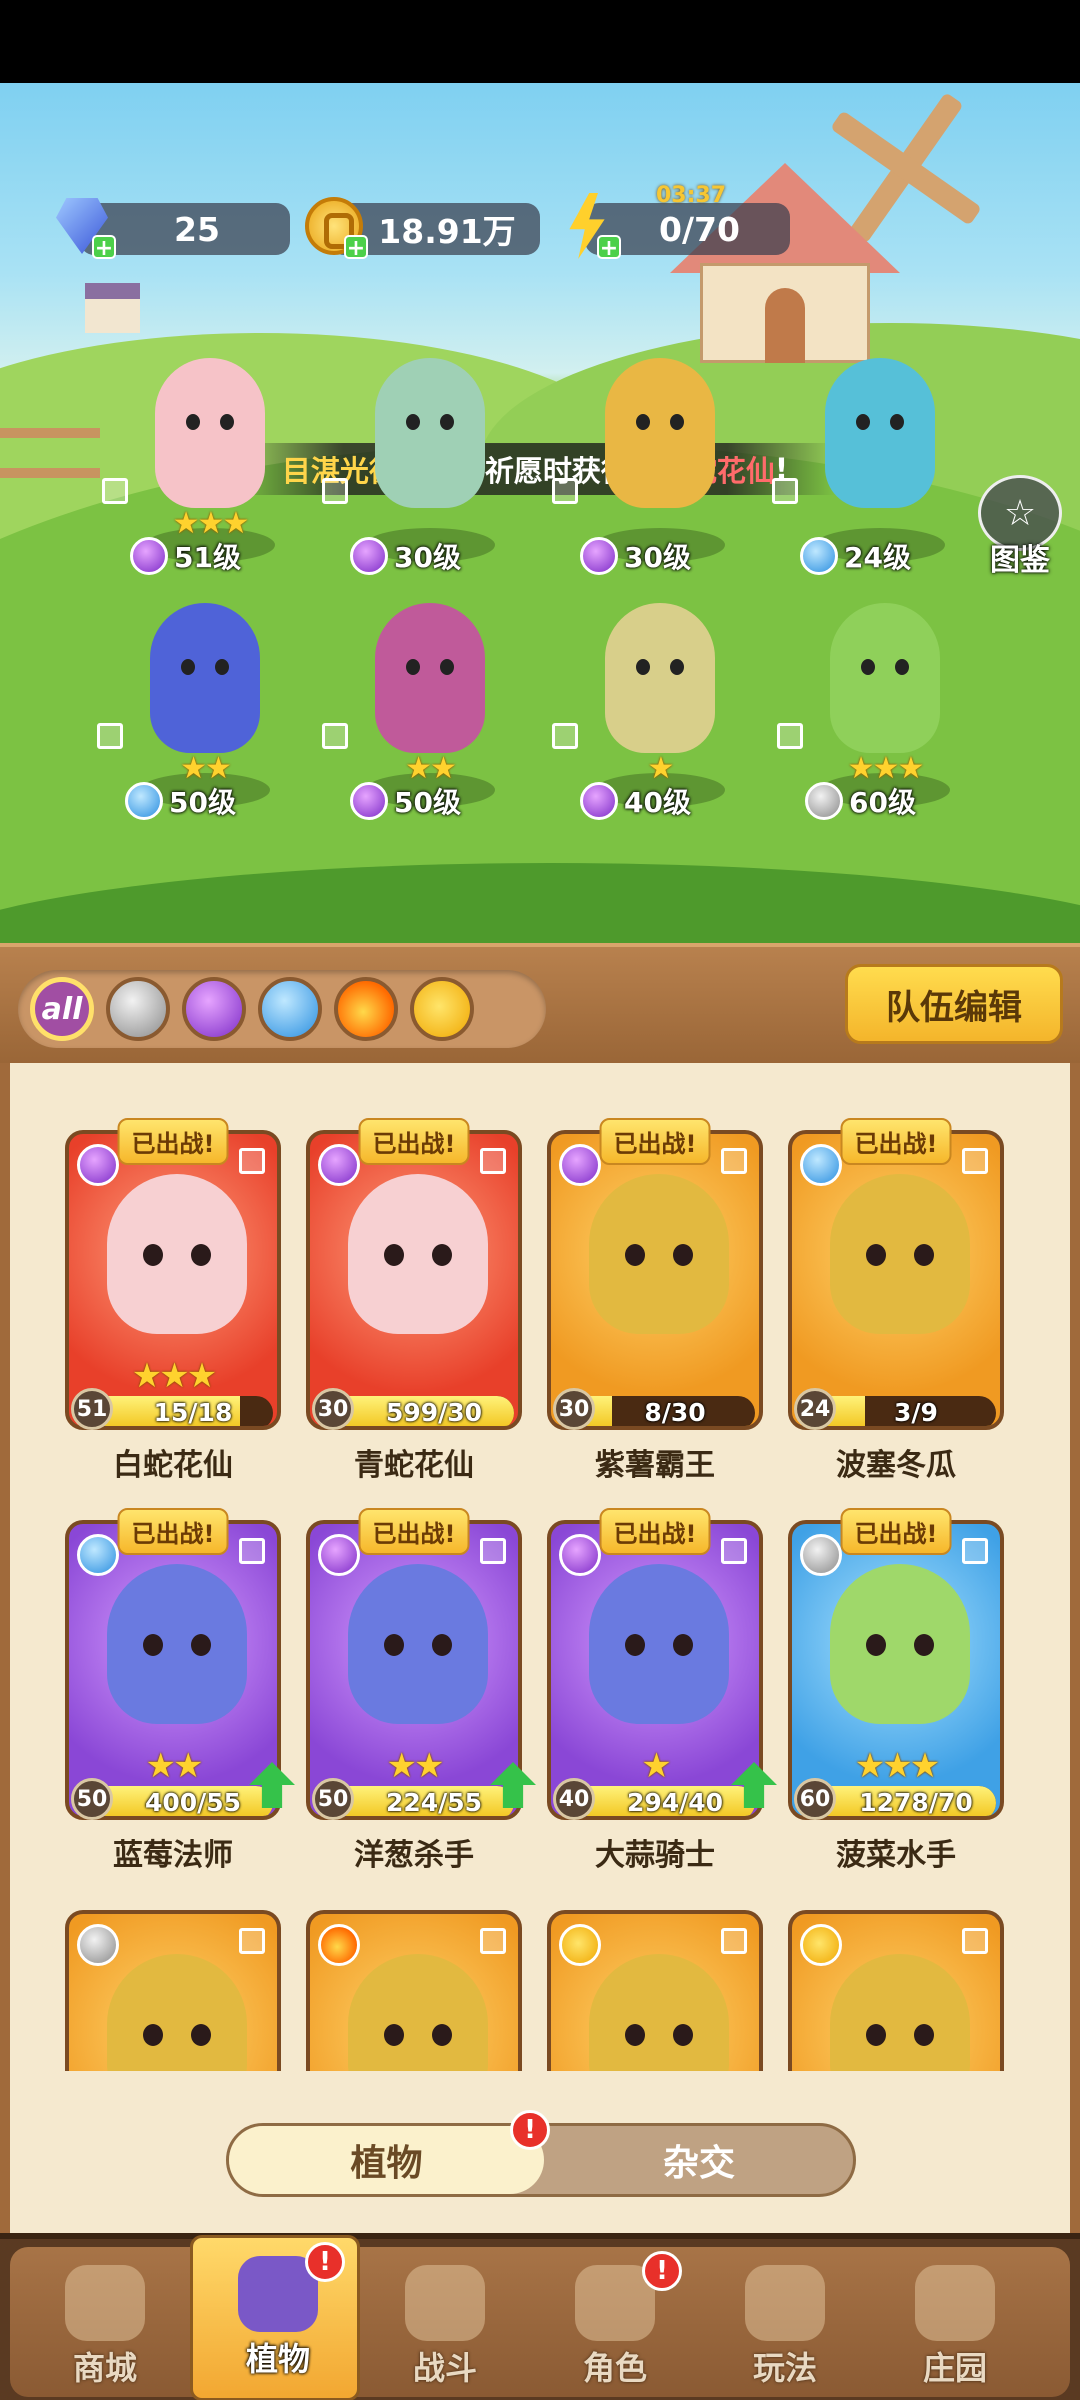 This screenshot has height=2400, width=1080. Describe the element at coordinates (580, 1945) in the screenshot. I see `bolt-element-icon` at that location.